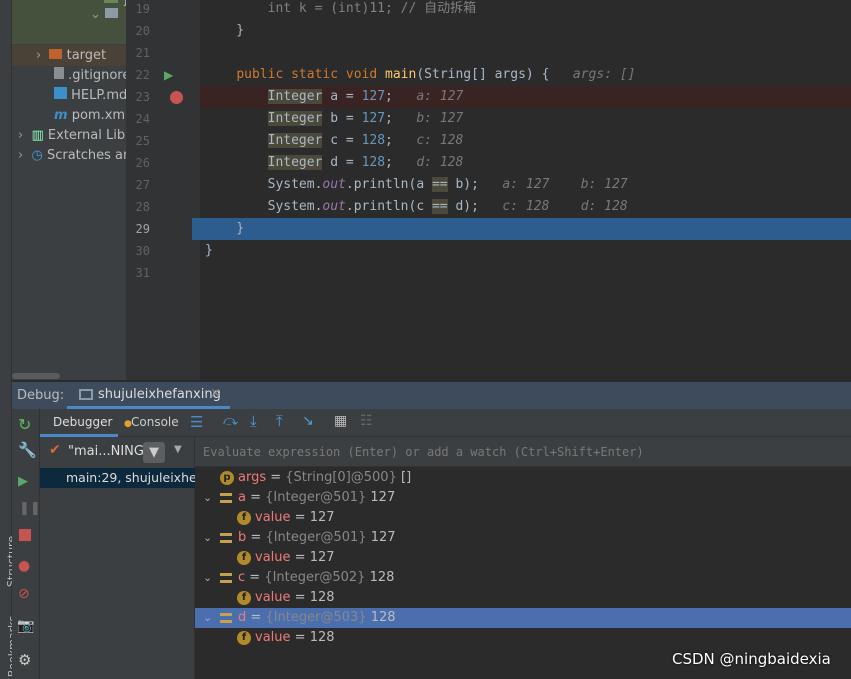  I want to click on variable-name: args, so click(252, 477).